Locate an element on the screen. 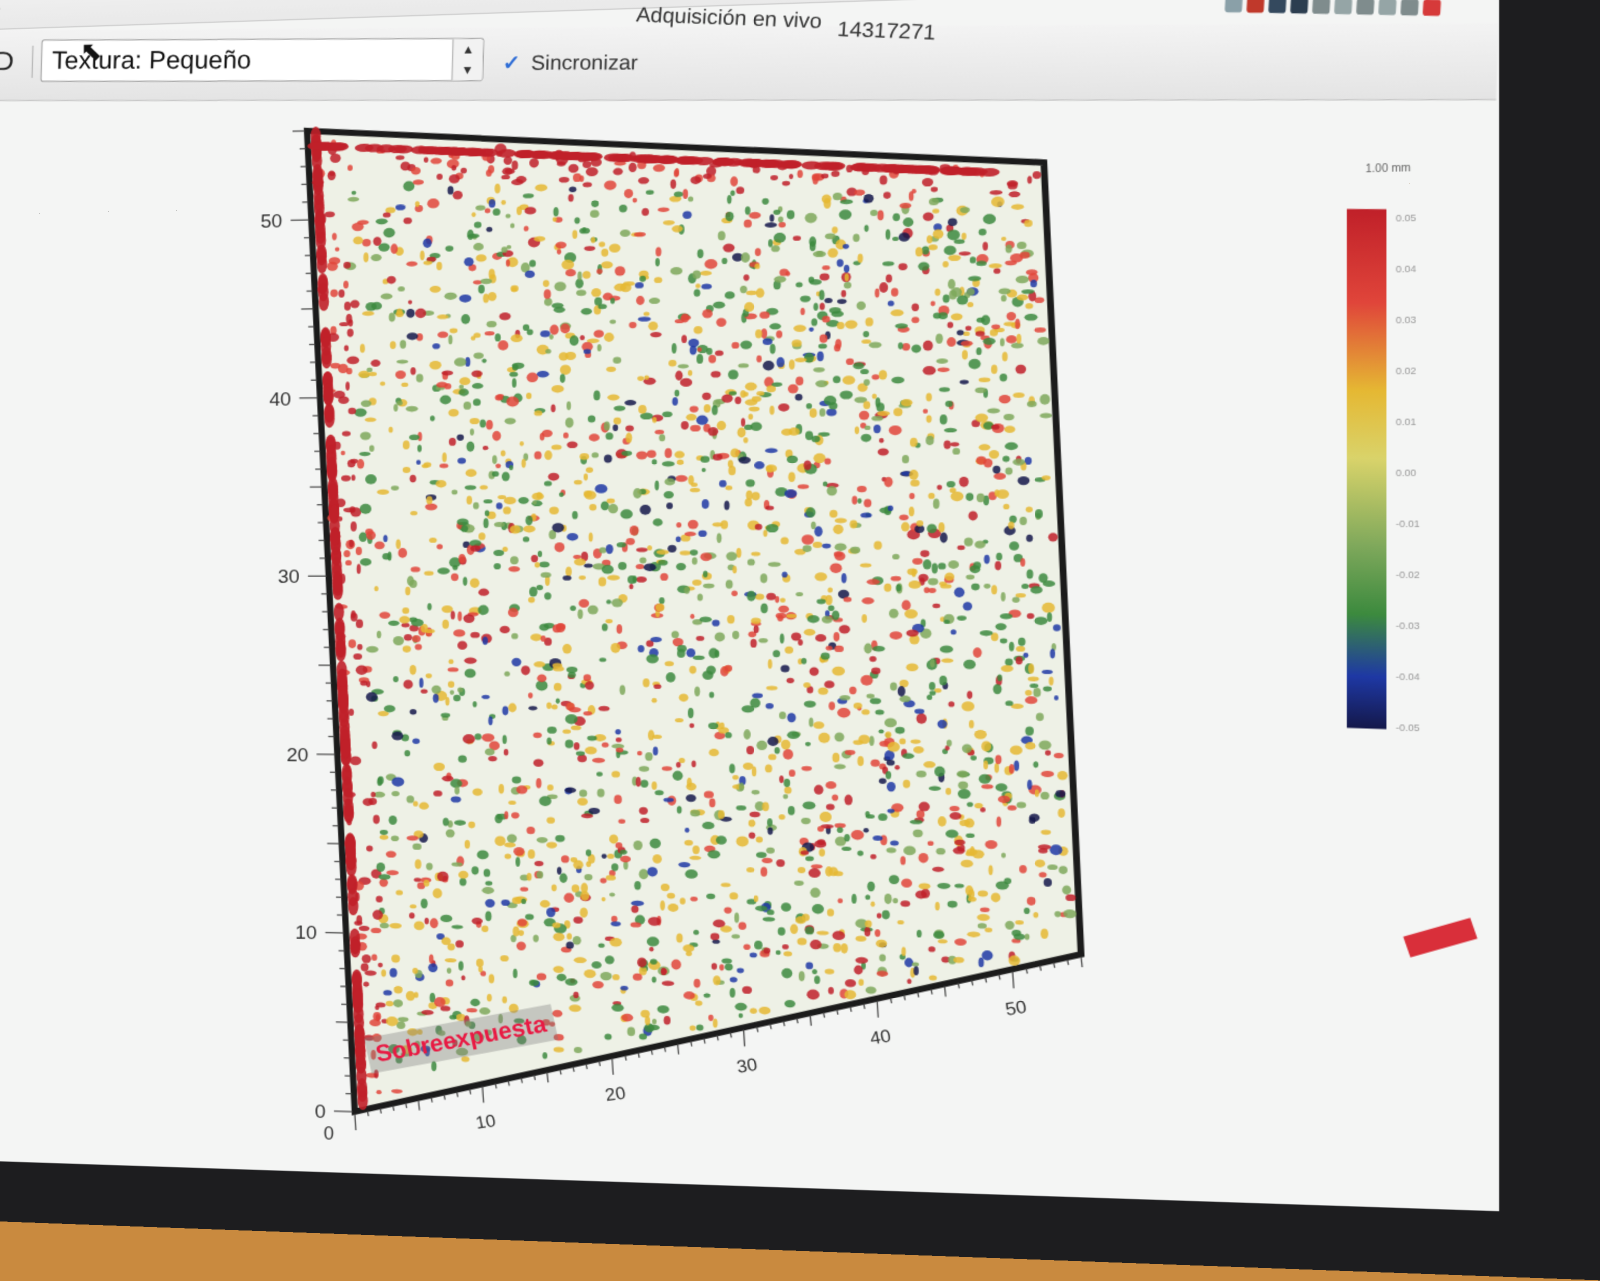  origin-tick-label: 0 is located at coordinates (329, 1133).